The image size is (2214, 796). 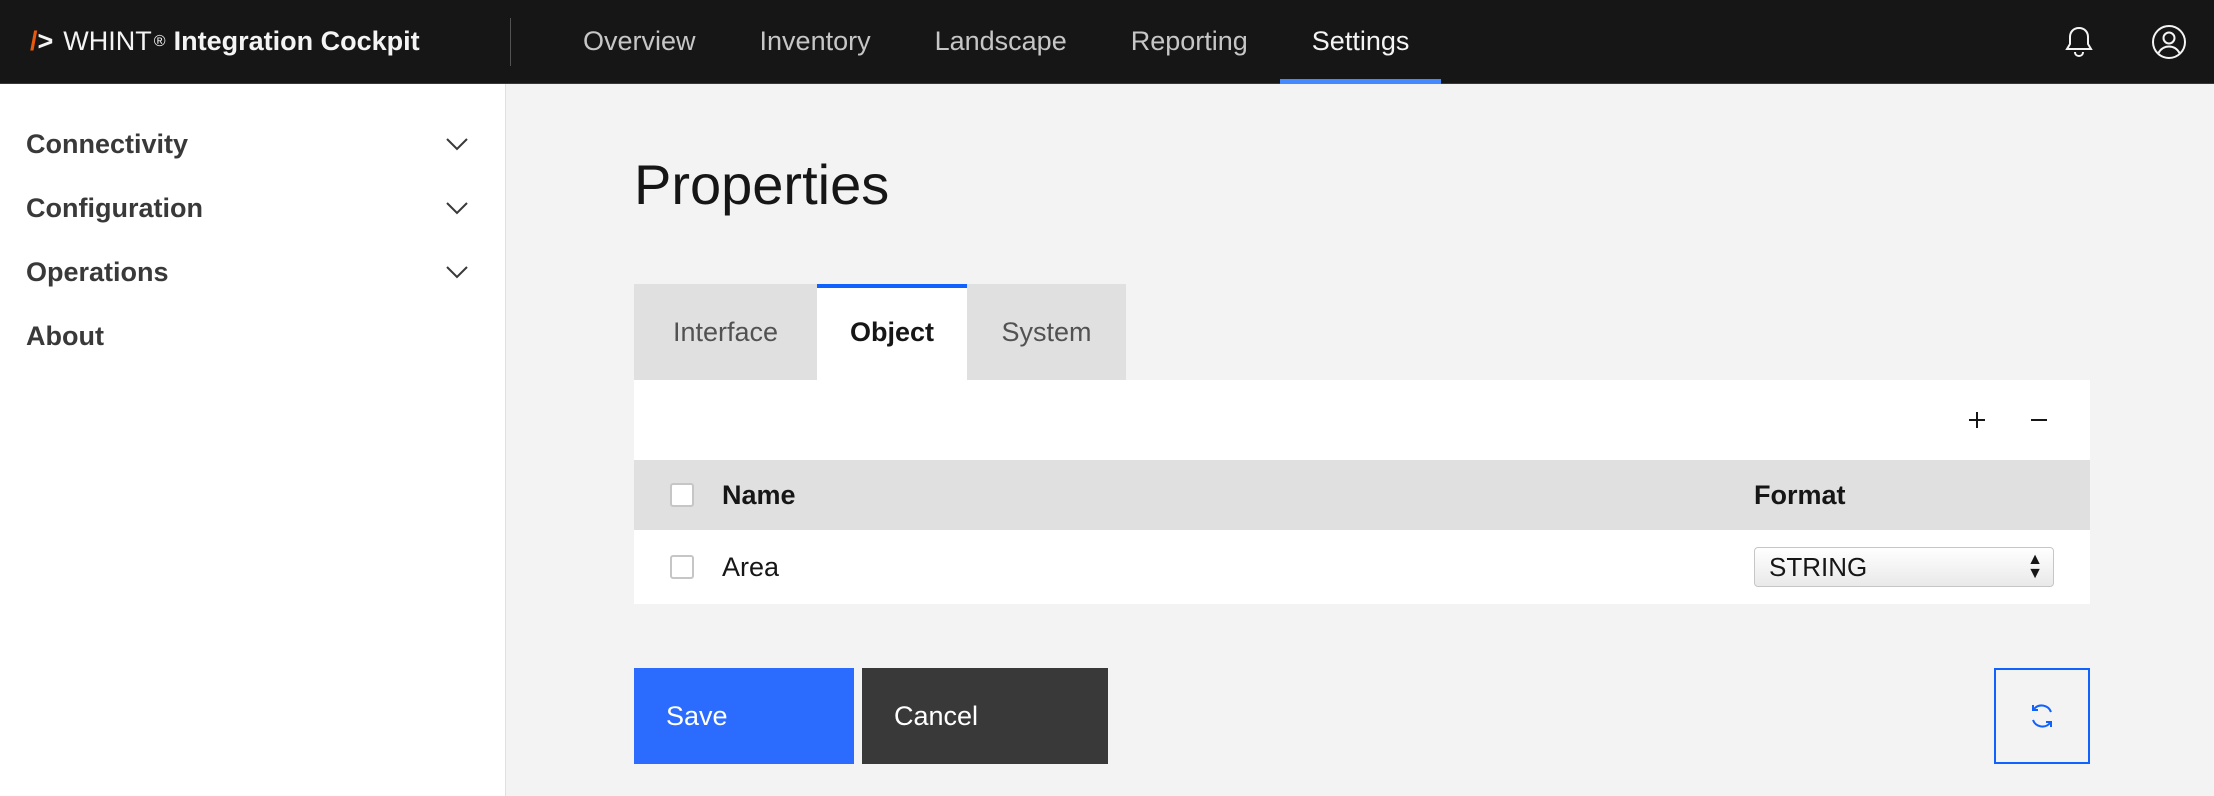 I want to click on remove-row-button, so click(x=2039, y=420).